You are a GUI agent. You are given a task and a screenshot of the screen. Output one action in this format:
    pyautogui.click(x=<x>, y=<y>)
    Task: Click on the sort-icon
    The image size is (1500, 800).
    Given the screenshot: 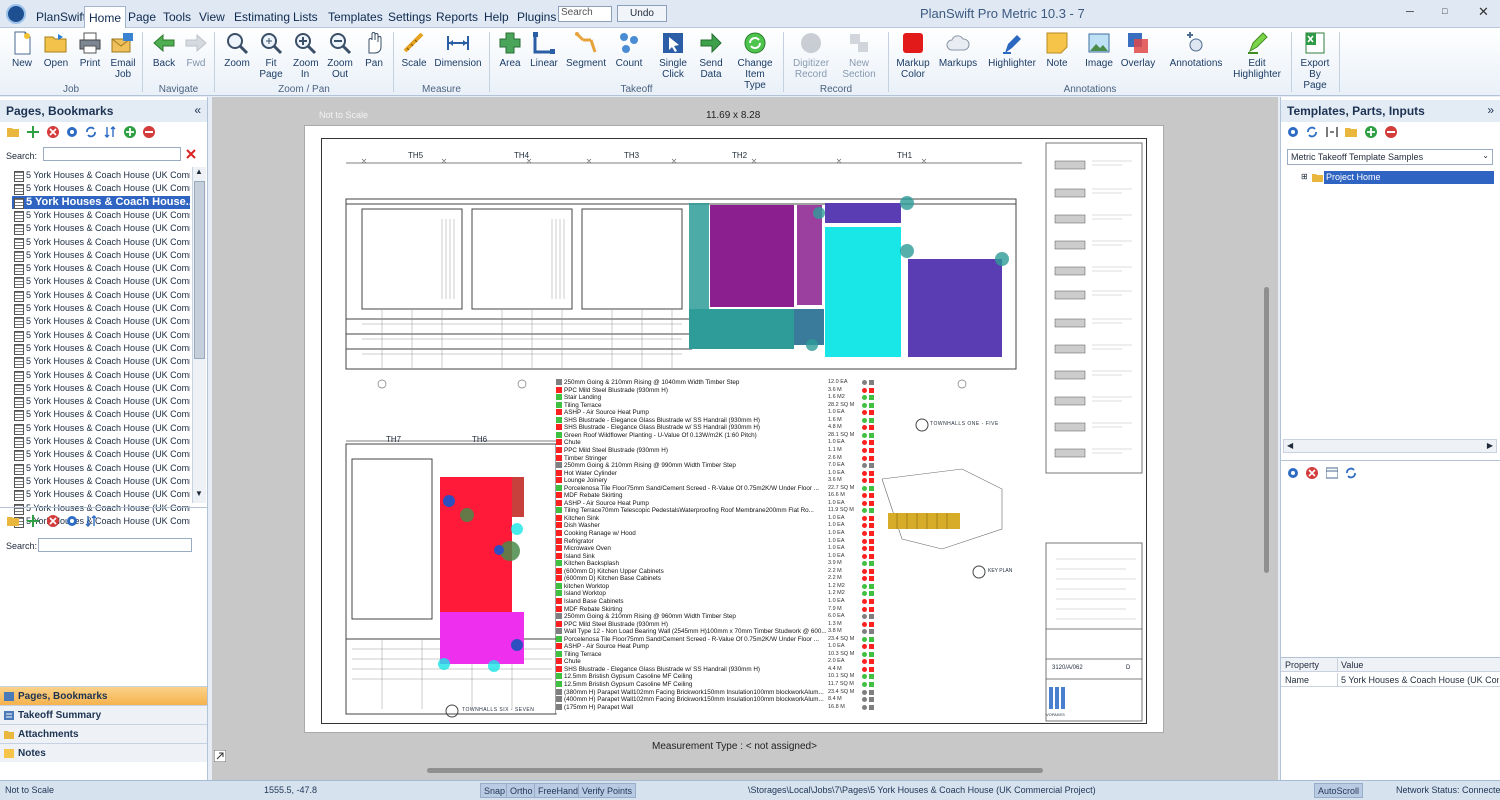 What is the action you would take?
    pyautogui.click(x=110, y=132)
    